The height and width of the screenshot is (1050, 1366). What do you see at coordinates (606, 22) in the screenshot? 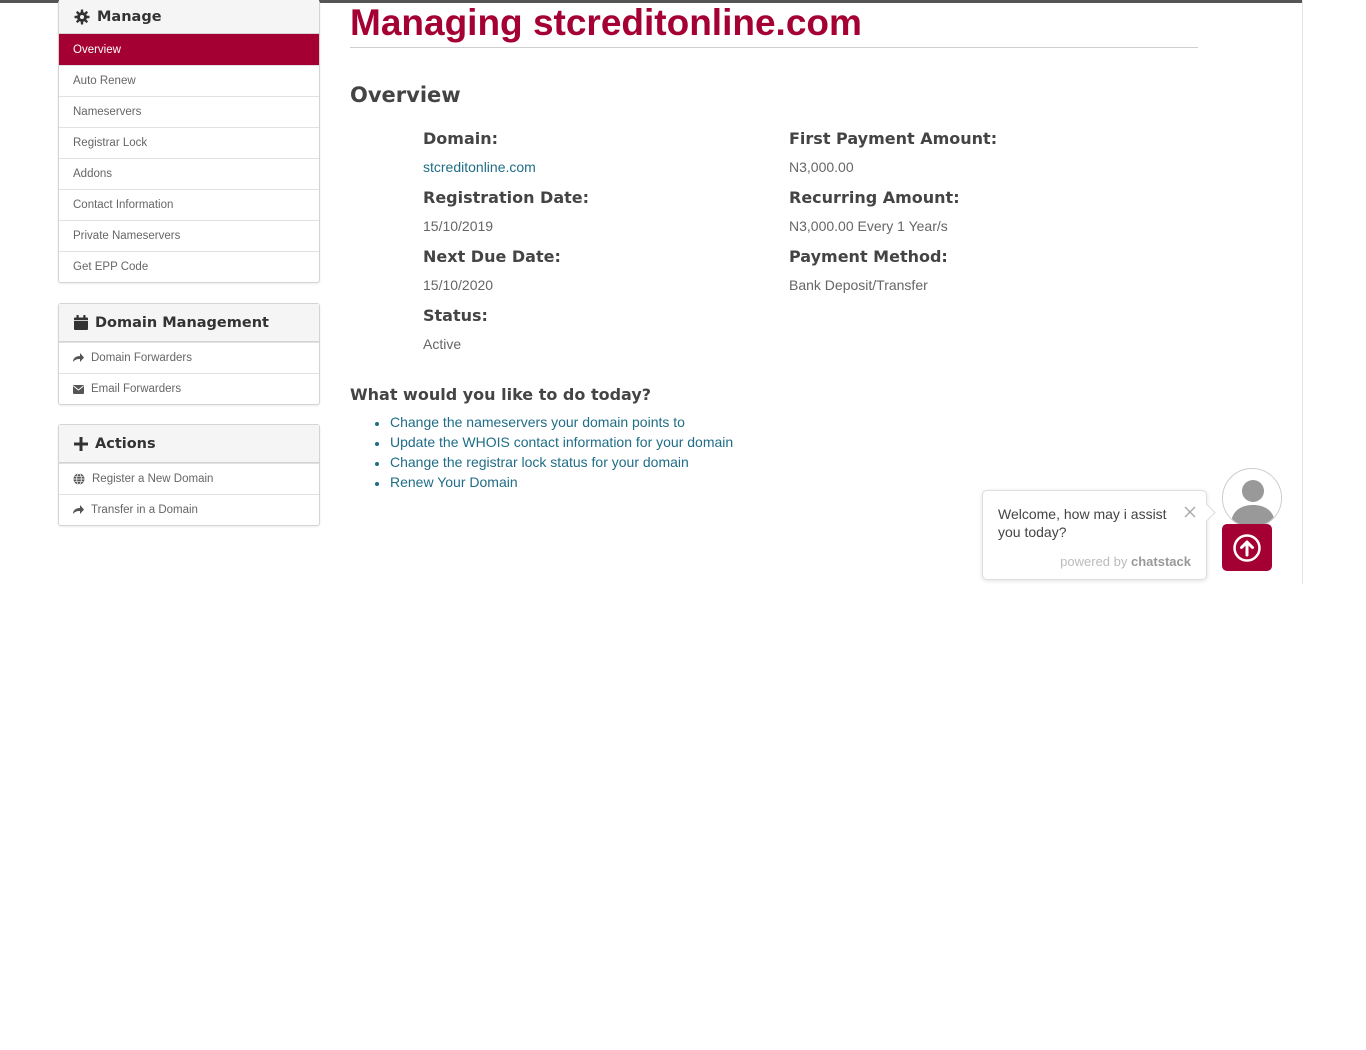
I see `page-title: Managing stcreditonline.com` at bounding box center [606, 22].